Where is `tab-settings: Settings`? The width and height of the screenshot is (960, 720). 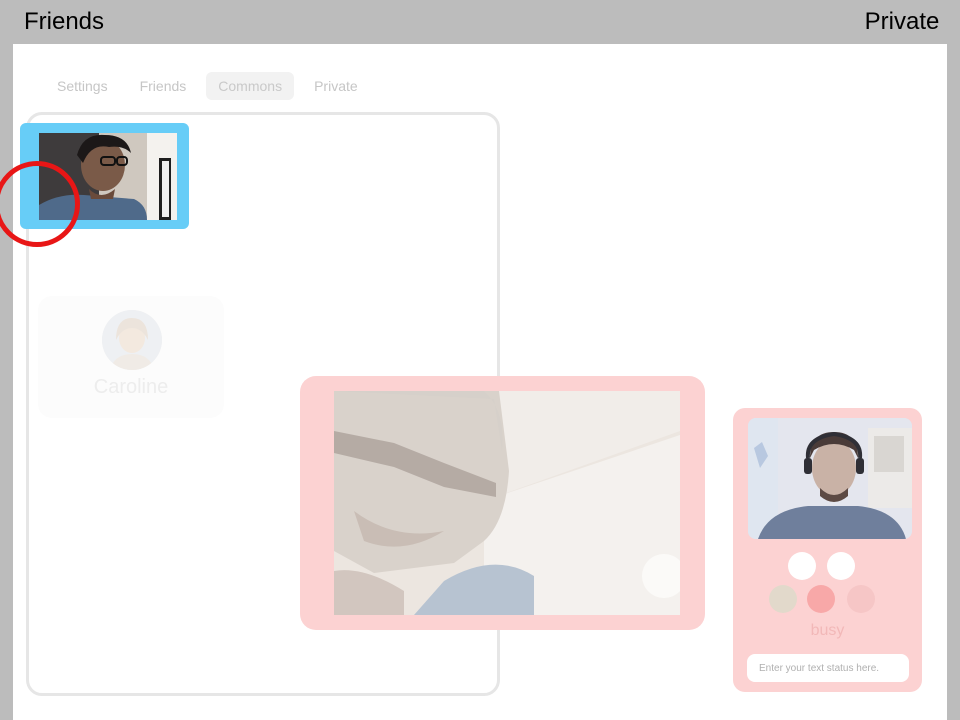
tab-settings: Settings is located at coordinates (82, 86).